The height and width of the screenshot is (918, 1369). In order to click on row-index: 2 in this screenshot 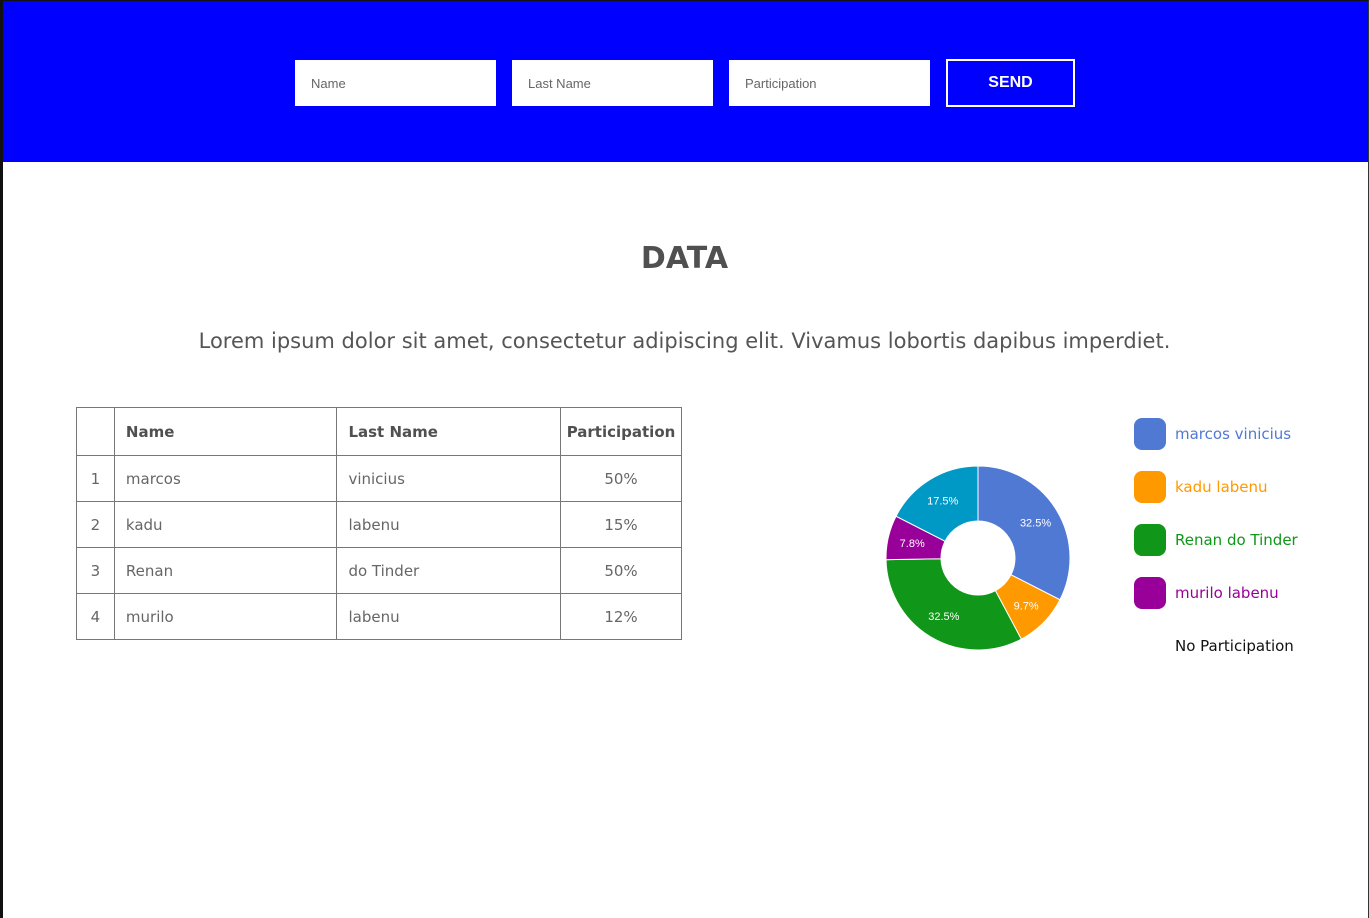, I will do `click(95, 524)`.